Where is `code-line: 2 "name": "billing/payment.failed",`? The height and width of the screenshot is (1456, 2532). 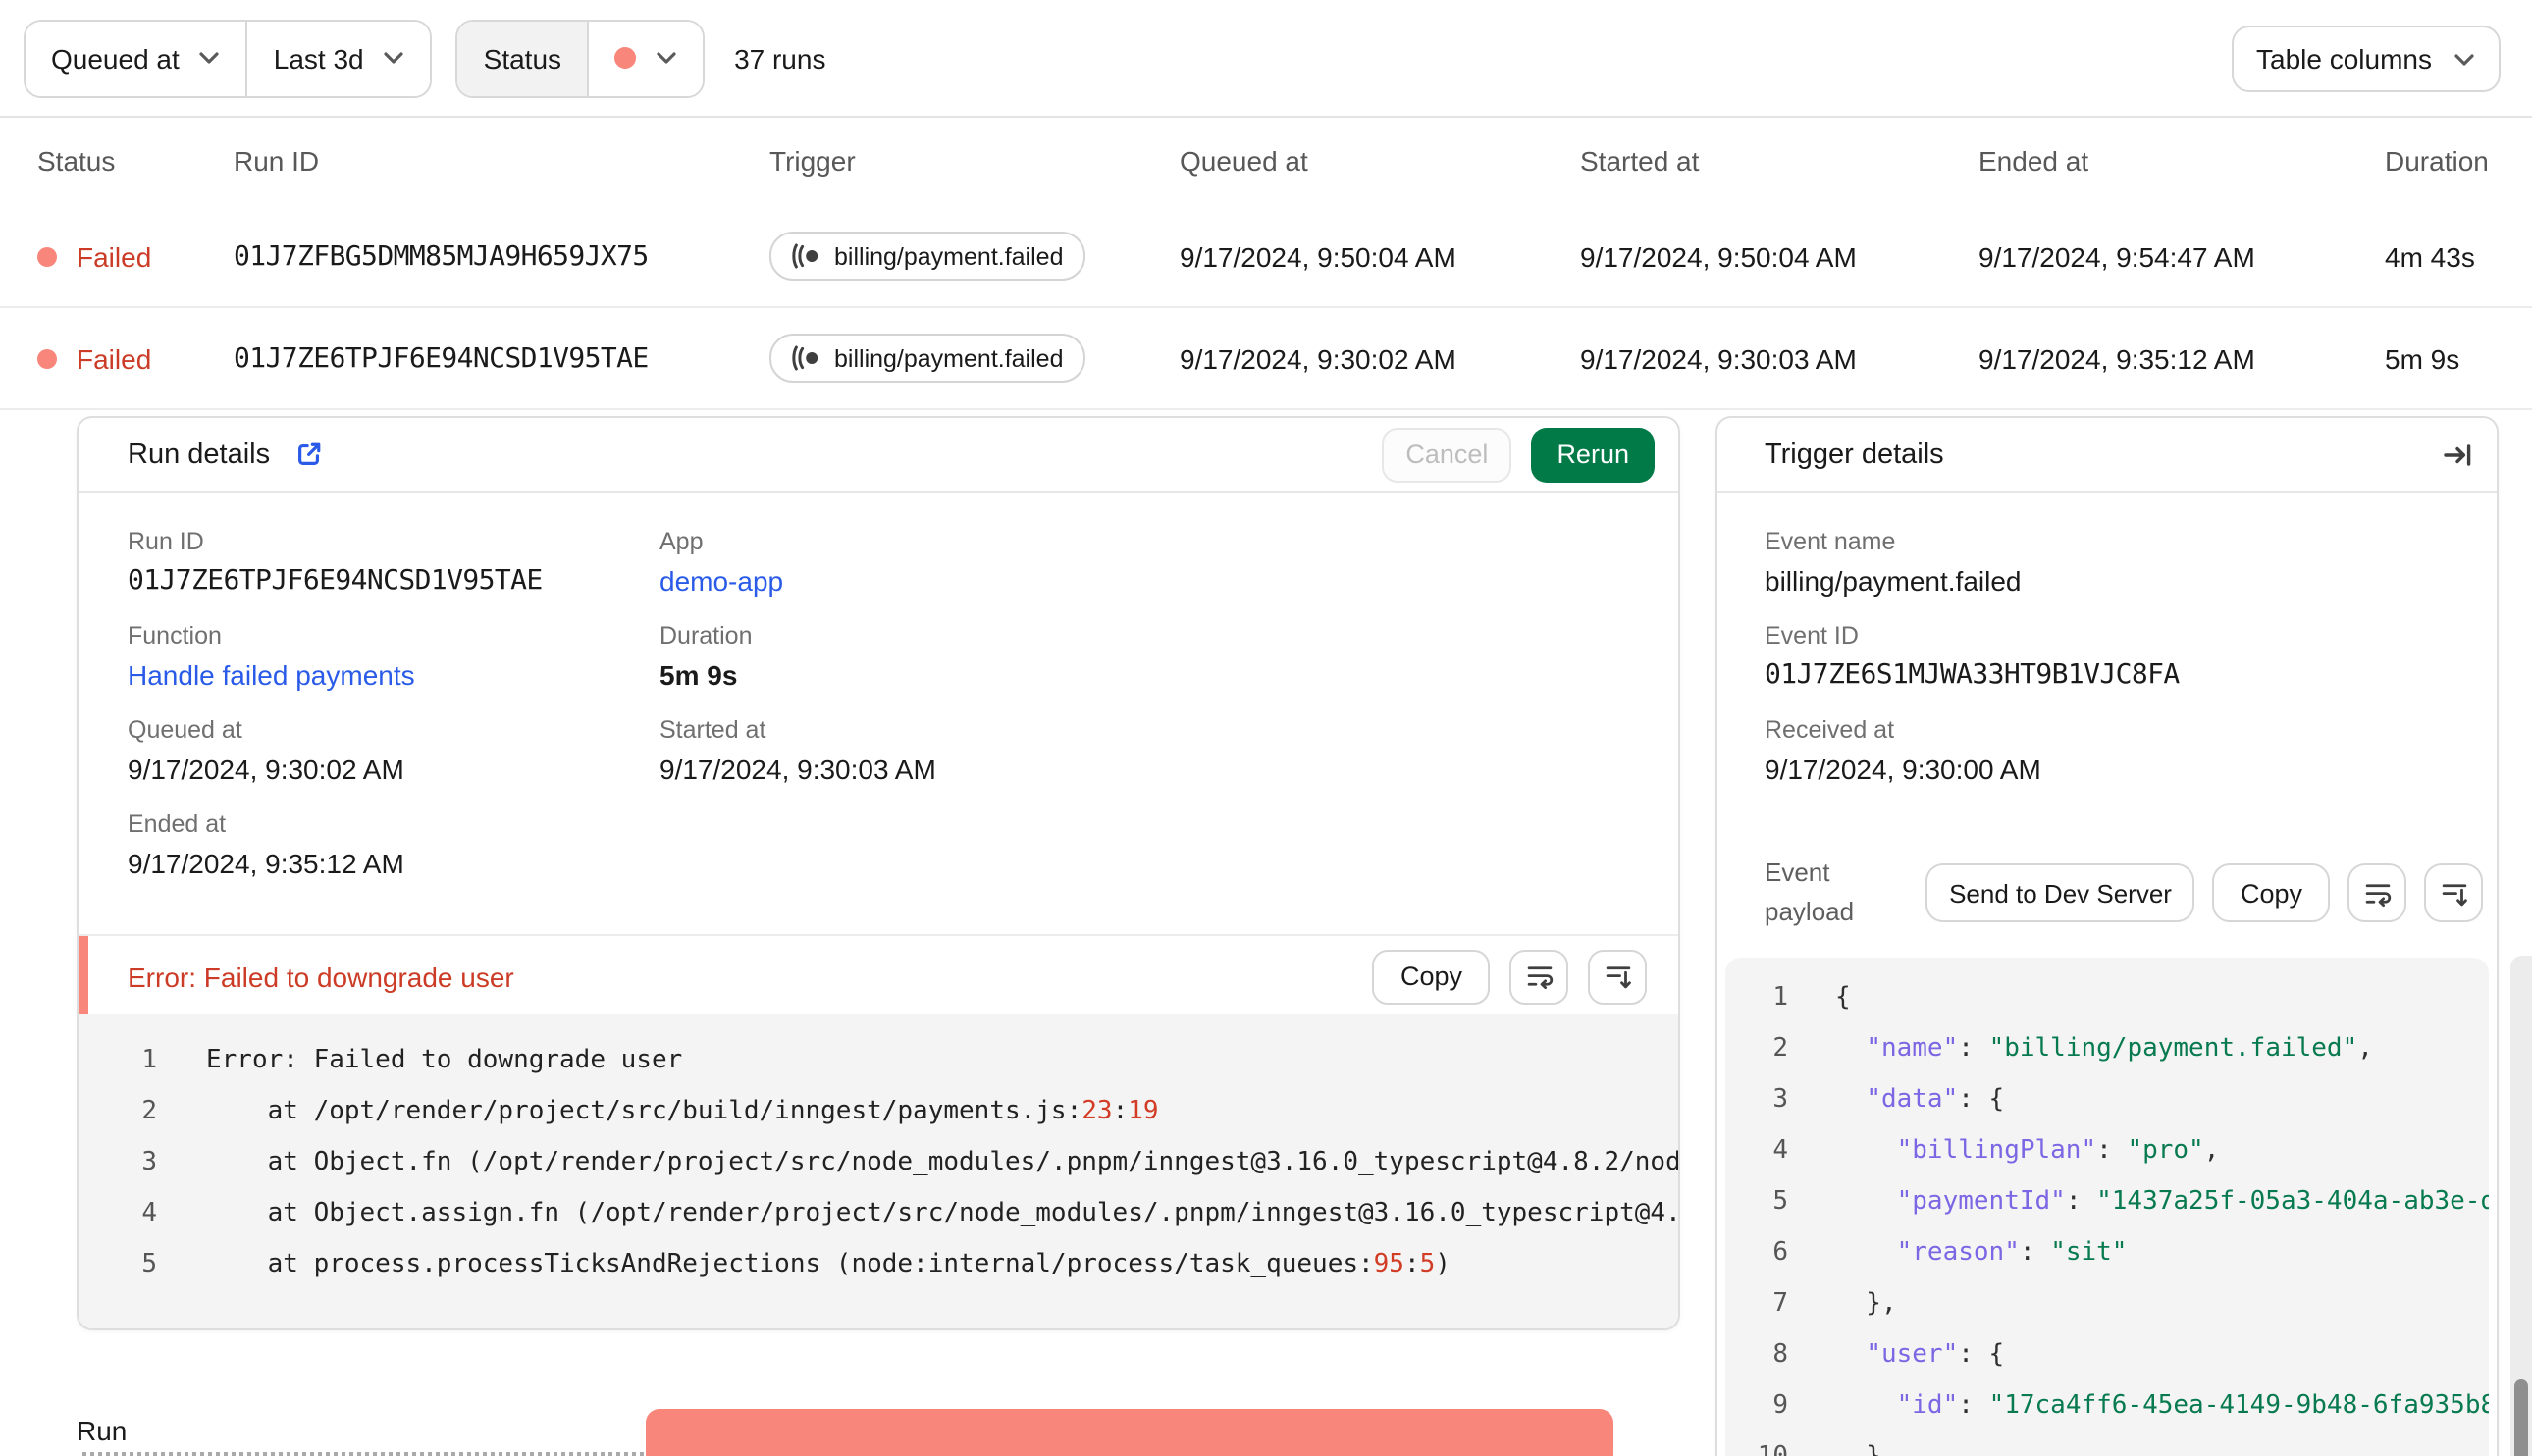 code-line: 2 "name": "billing/payment.failed", is located at coordinates (2107, 1049).